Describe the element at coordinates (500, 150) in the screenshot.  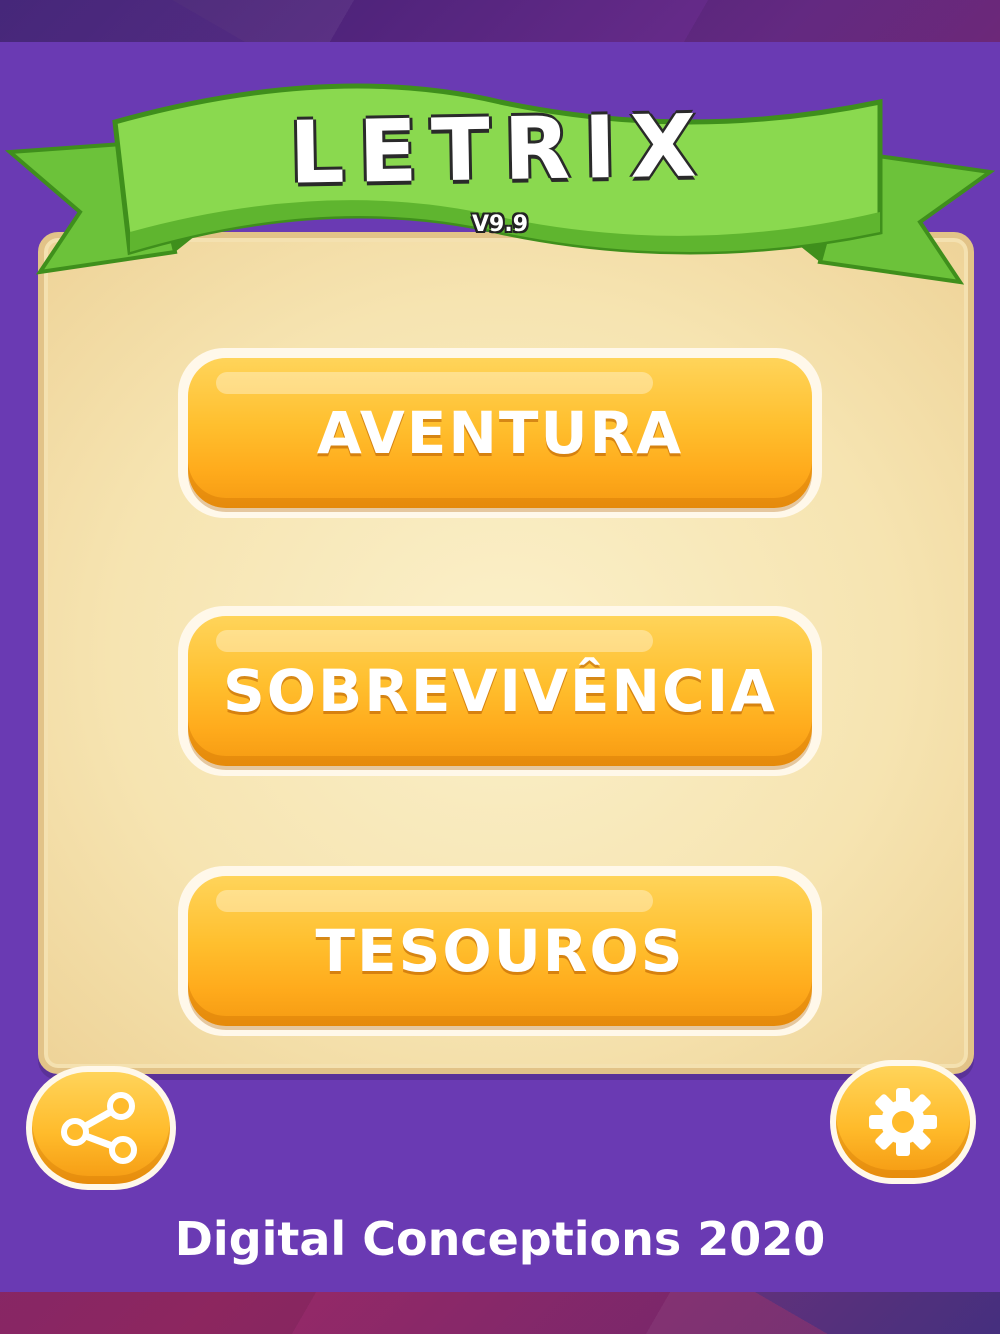
I see `game-title: LETRIX` at that location.